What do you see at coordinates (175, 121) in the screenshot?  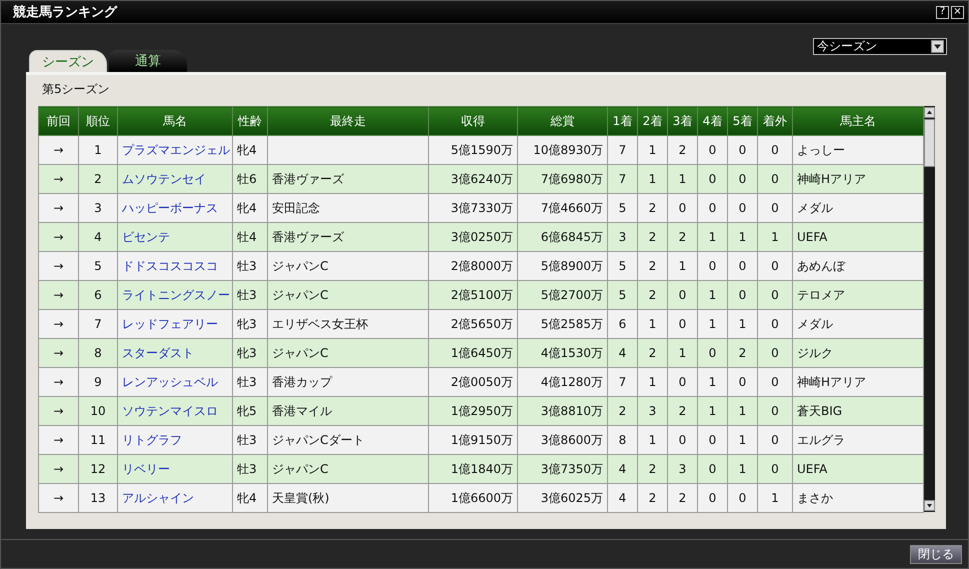 I see `column-header: 馬名` at bounding box center [175, 121].